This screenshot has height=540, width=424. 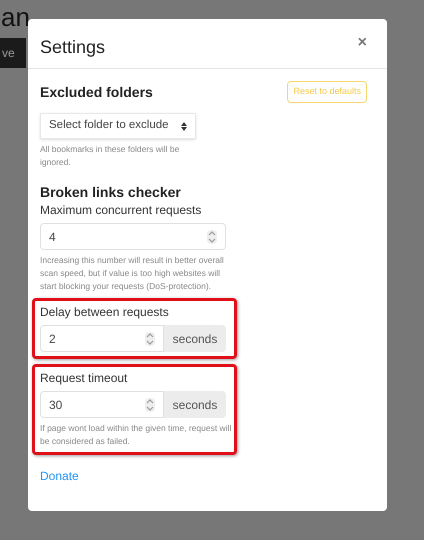 What do you see at coordinates (96, 92) in the screenshot?
I see `section-heading: Excluded folders` at bounding box center [96, 92].